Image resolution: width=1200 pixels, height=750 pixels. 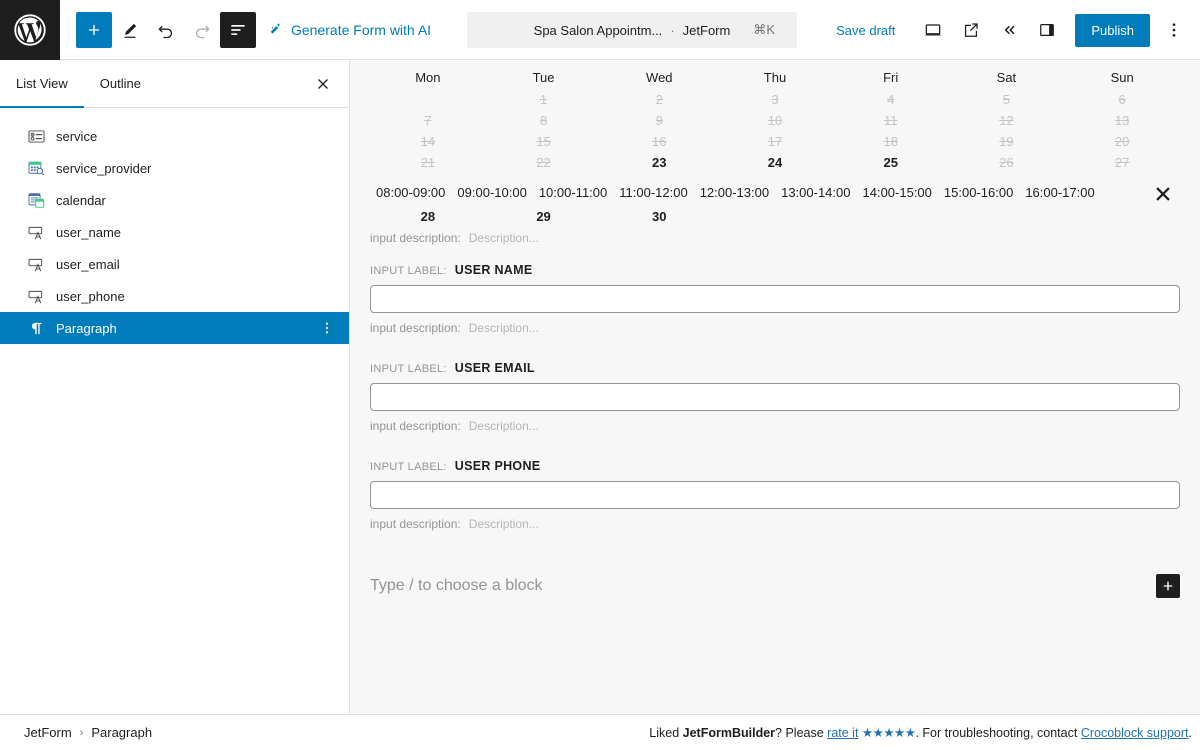 What do you see at coordinates (428, 77) in the screenshot?
I see `weekday-label: Mon` at bounding box center [428, 77].